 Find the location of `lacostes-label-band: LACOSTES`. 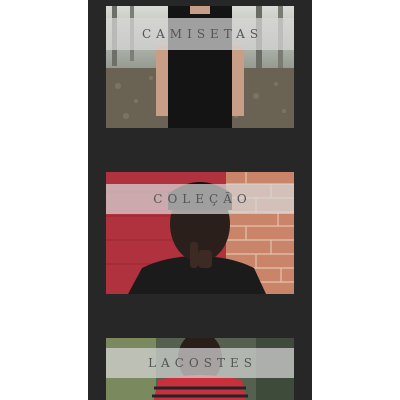

lacostes-label-band: LACOSTES is located at coordinates (200, 363).